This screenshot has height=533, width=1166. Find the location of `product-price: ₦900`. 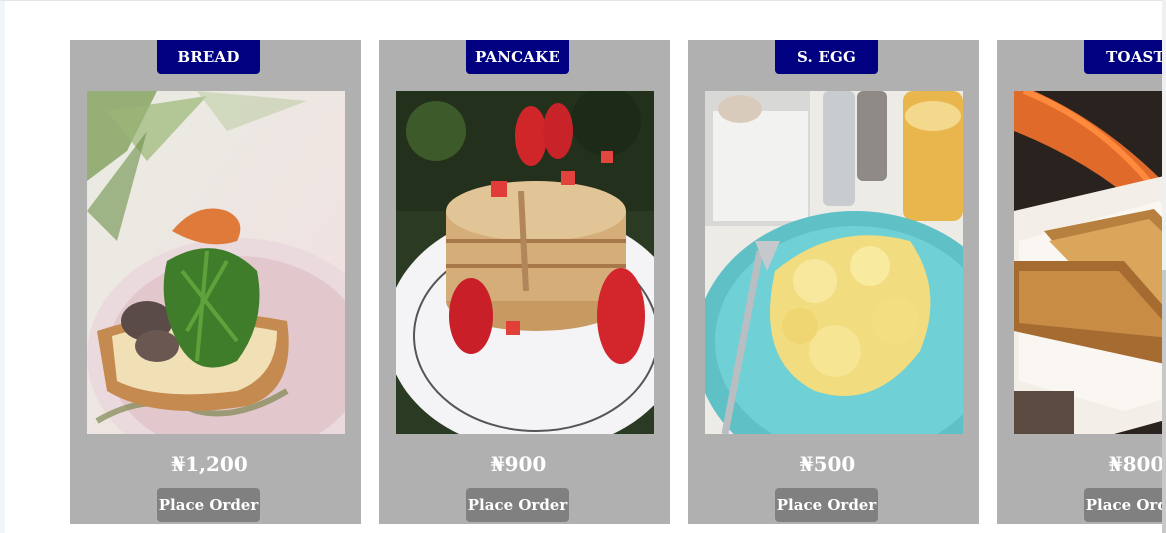

product-price: ₦900 is located at coordinates (518, 464).